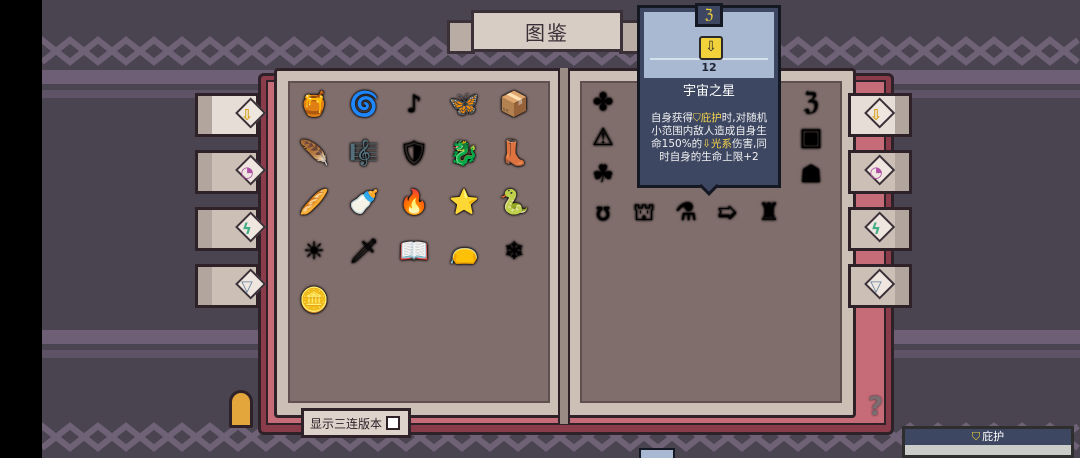  I want to click on arrow-block-icon: ➯, so click(727, 212).